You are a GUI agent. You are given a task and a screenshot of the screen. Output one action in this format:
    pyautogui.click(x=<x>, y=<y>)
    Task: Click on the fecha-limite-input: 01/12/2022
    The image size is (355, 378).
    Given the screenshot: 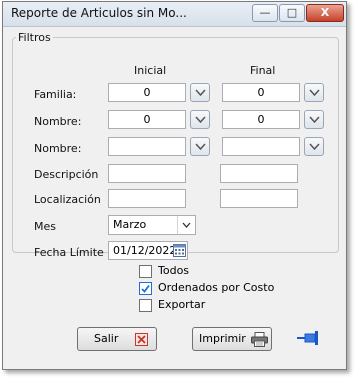 What is the action you would take?
    pyautogui.click(x=148, y=250)
    